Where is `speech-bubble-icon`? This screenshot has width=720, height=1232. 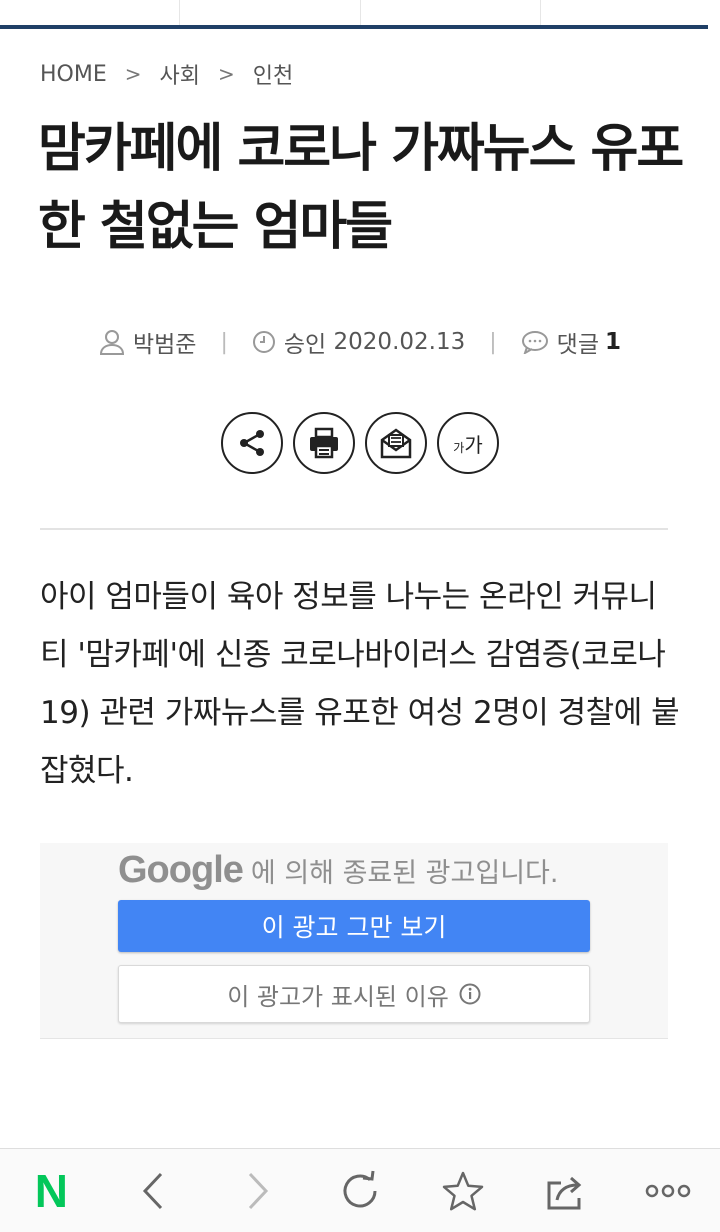
speech-bubble-icon is located at coordinates (534, 342).